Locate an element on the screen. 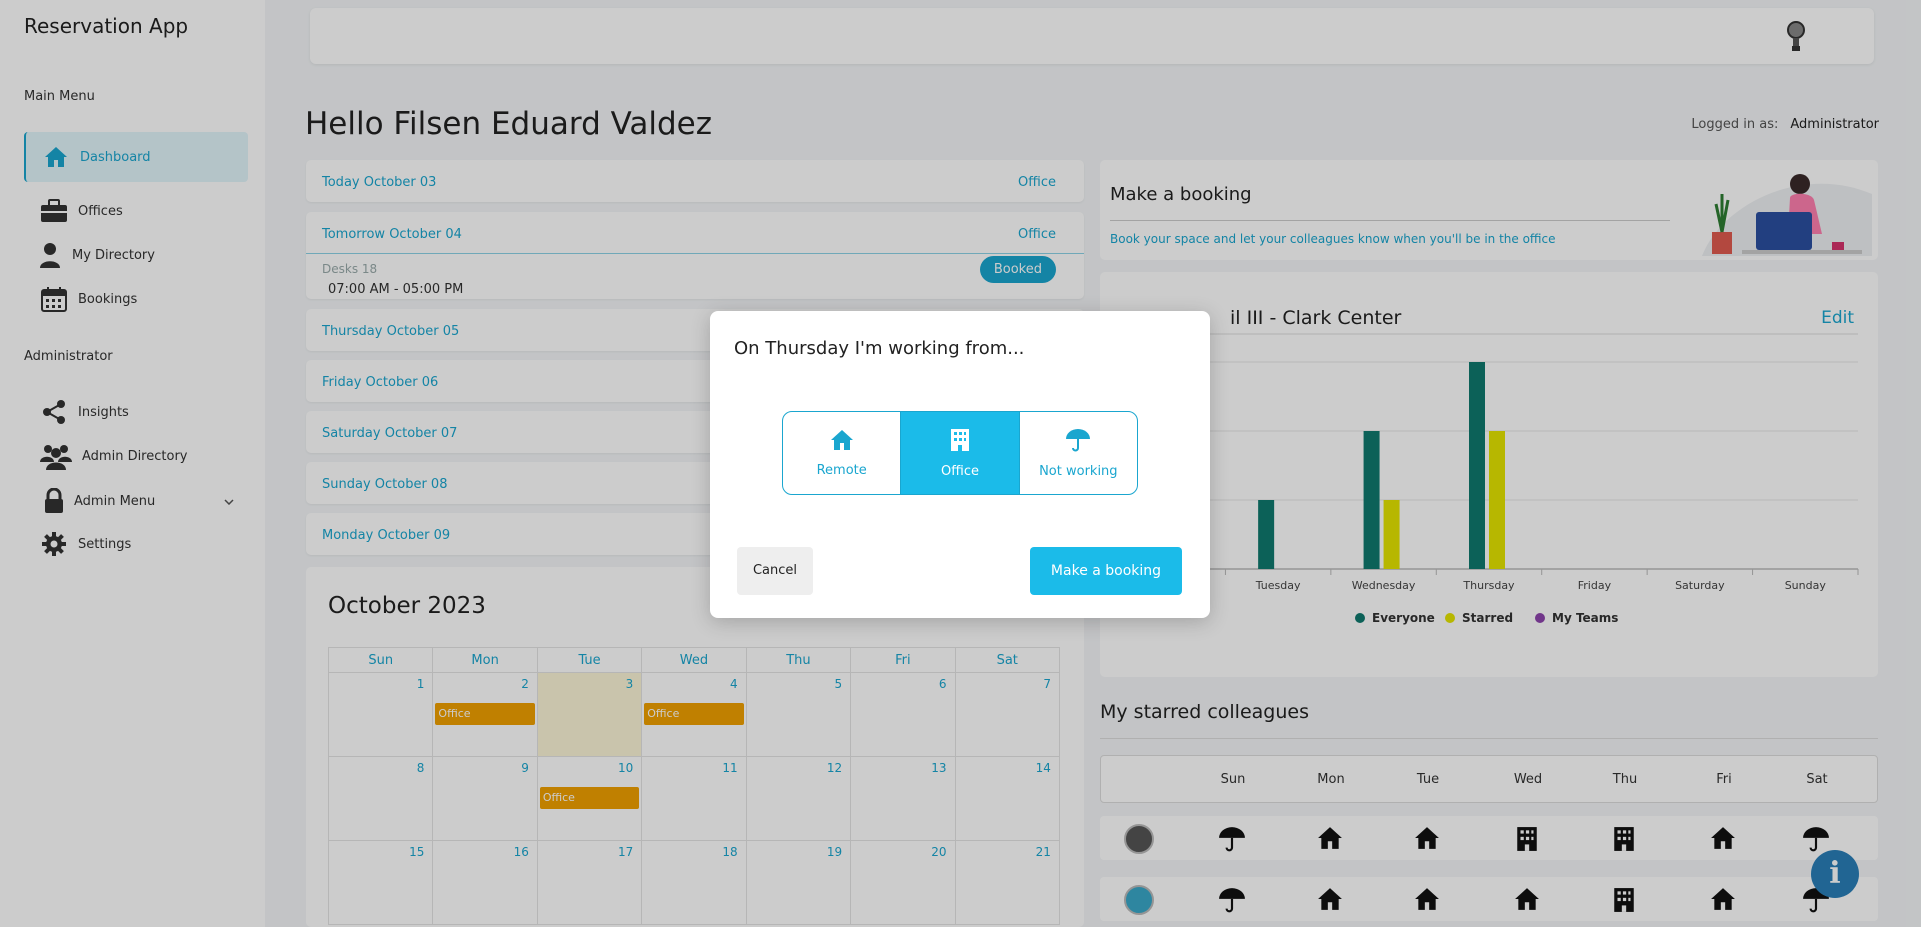 The image size is (1921, 927). home-icon is located at coordinates (842, 443).